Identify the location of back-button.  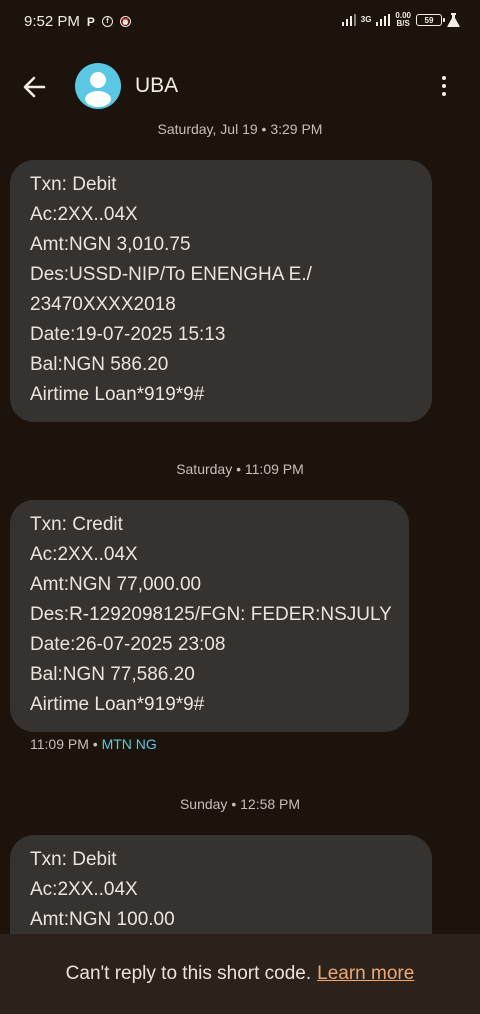
(35, 87).